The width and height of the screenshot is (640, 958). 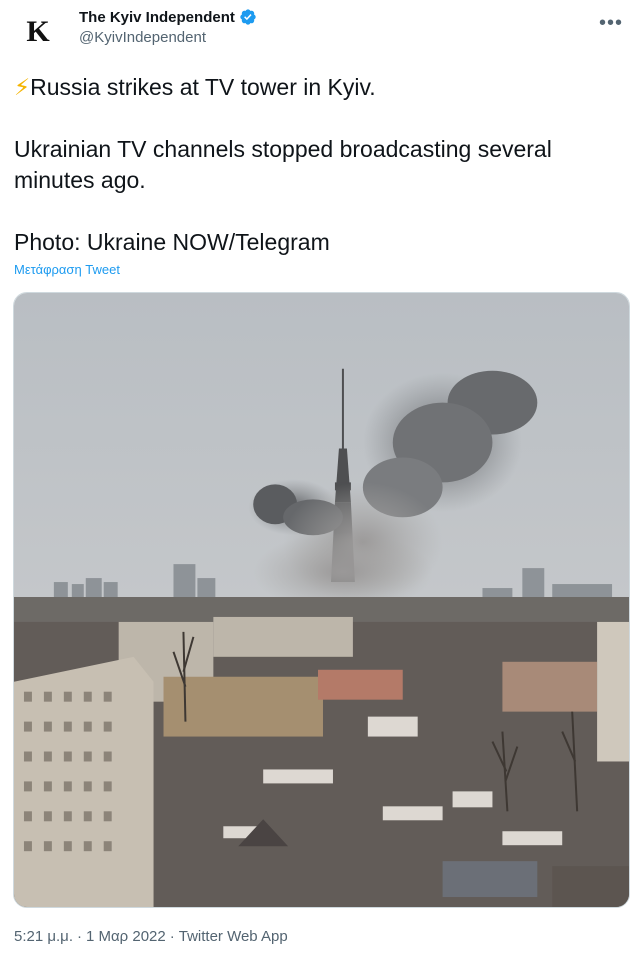 What do you see at coordinates (172, 242) in the screenshot?
I see `tweet-line-3: Photo: Ukraine NOW/Telegram` at bounding box center [172, 242].